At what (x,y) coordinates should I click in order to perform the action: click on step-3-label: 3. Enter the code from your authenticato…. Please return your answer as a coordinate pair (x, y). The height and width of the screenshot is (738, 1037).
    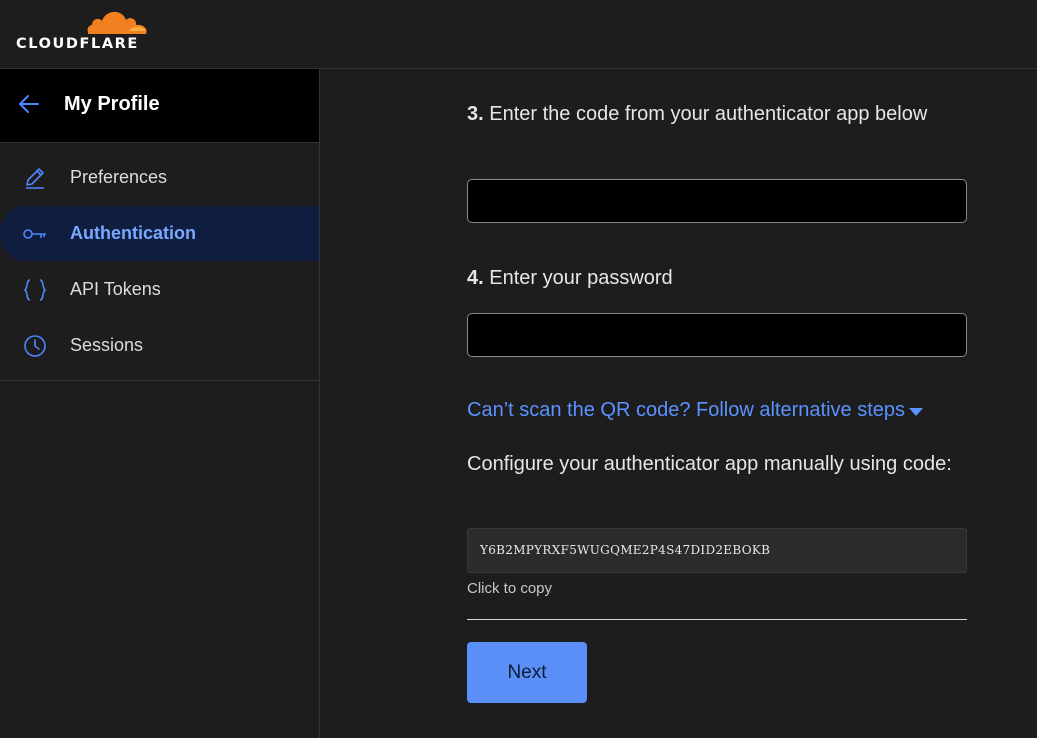
    Looking at the image, I should click on (702, 114).